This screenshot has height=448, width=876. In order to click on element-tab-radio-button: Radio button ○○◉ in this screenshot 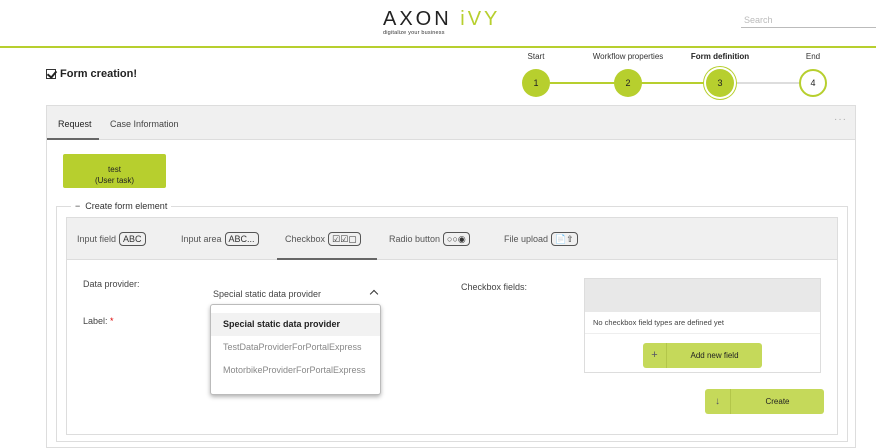, I will do `click(429, 239)`.